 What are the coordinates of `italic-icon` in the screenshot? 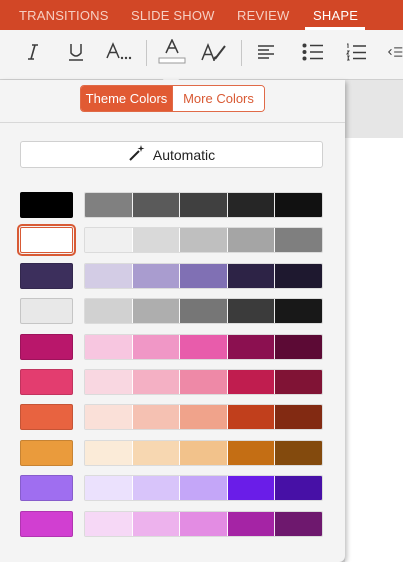 It's located at (33, 52).